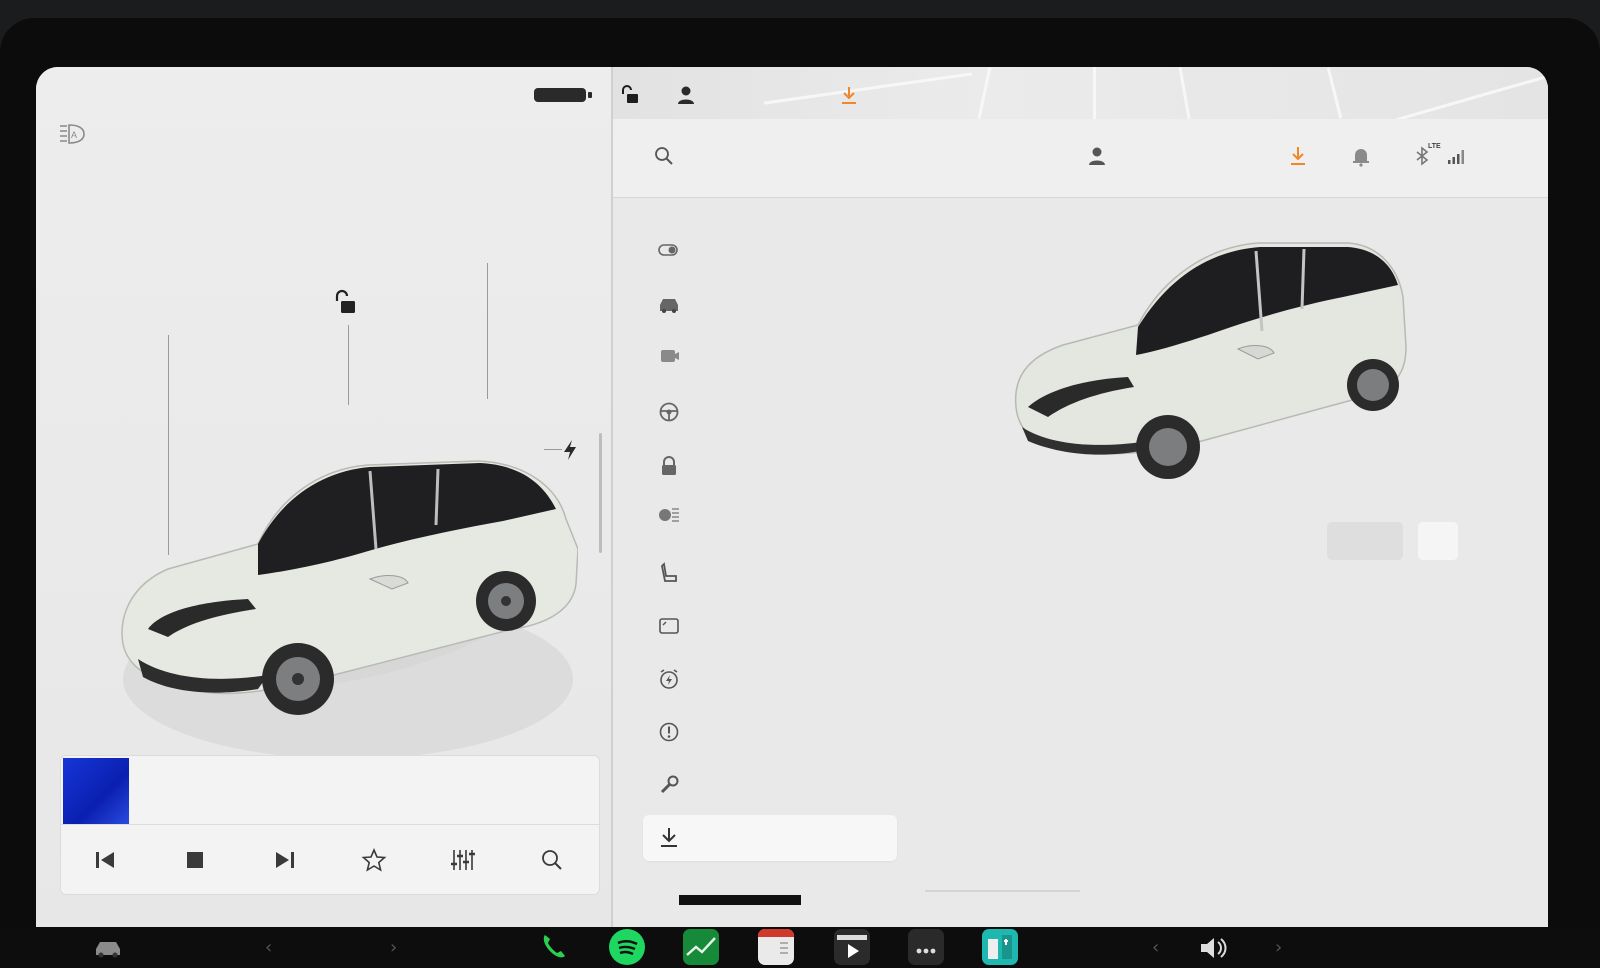  Describe the element at coordinates (669, 679) in the screenshot. I see `schedule-charge-icon` at that location.